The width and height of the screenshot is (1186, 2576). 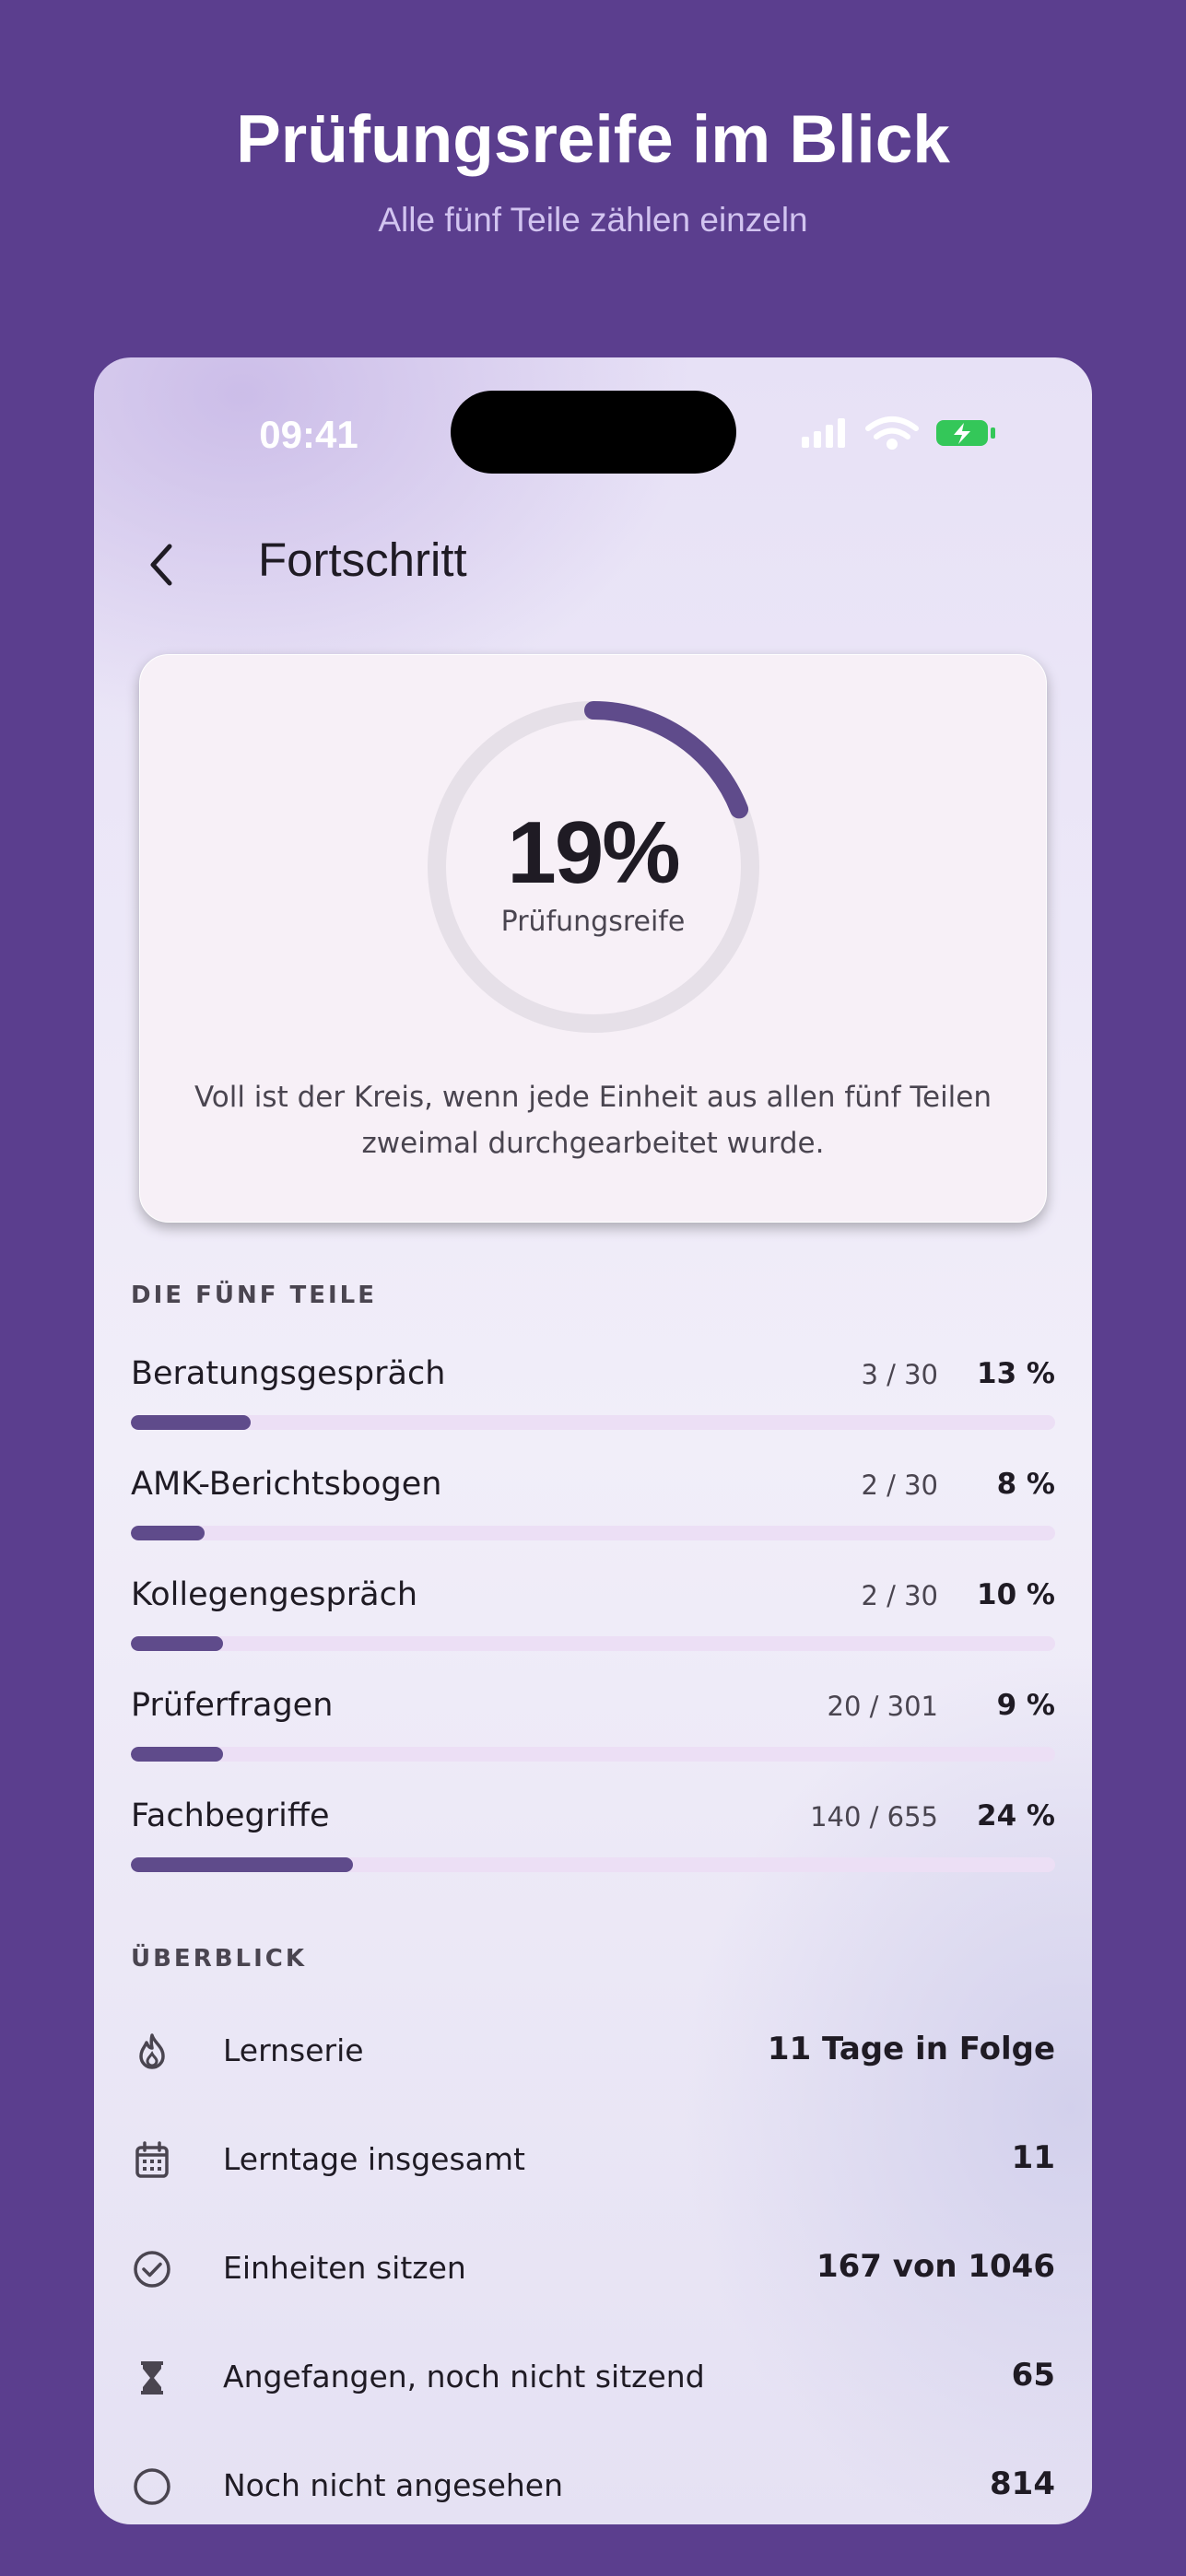 What do you see at coordinates (593, 432) in the screenshot?
I see `dynamic-island` at bounding box center [593, 432].